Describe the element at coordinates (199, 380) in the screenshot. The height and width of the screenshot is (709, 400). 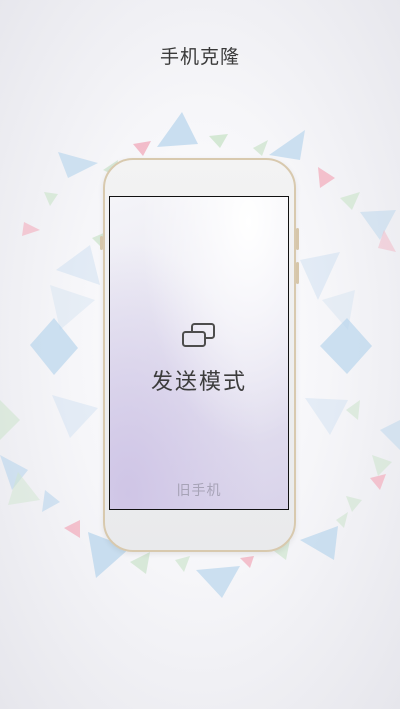
I see `send-mode-label: 发送模式` at that location.